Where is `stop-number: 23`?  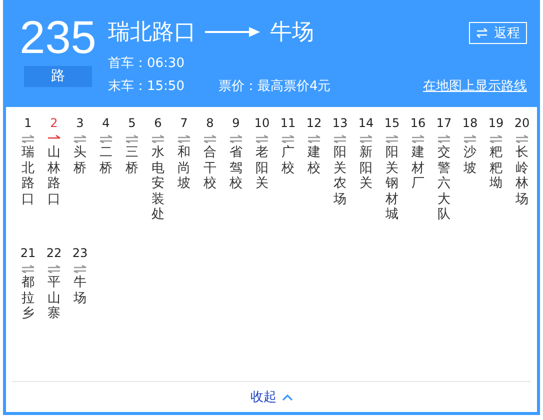
stop-number: 23 is located at coordinates (80, 253).